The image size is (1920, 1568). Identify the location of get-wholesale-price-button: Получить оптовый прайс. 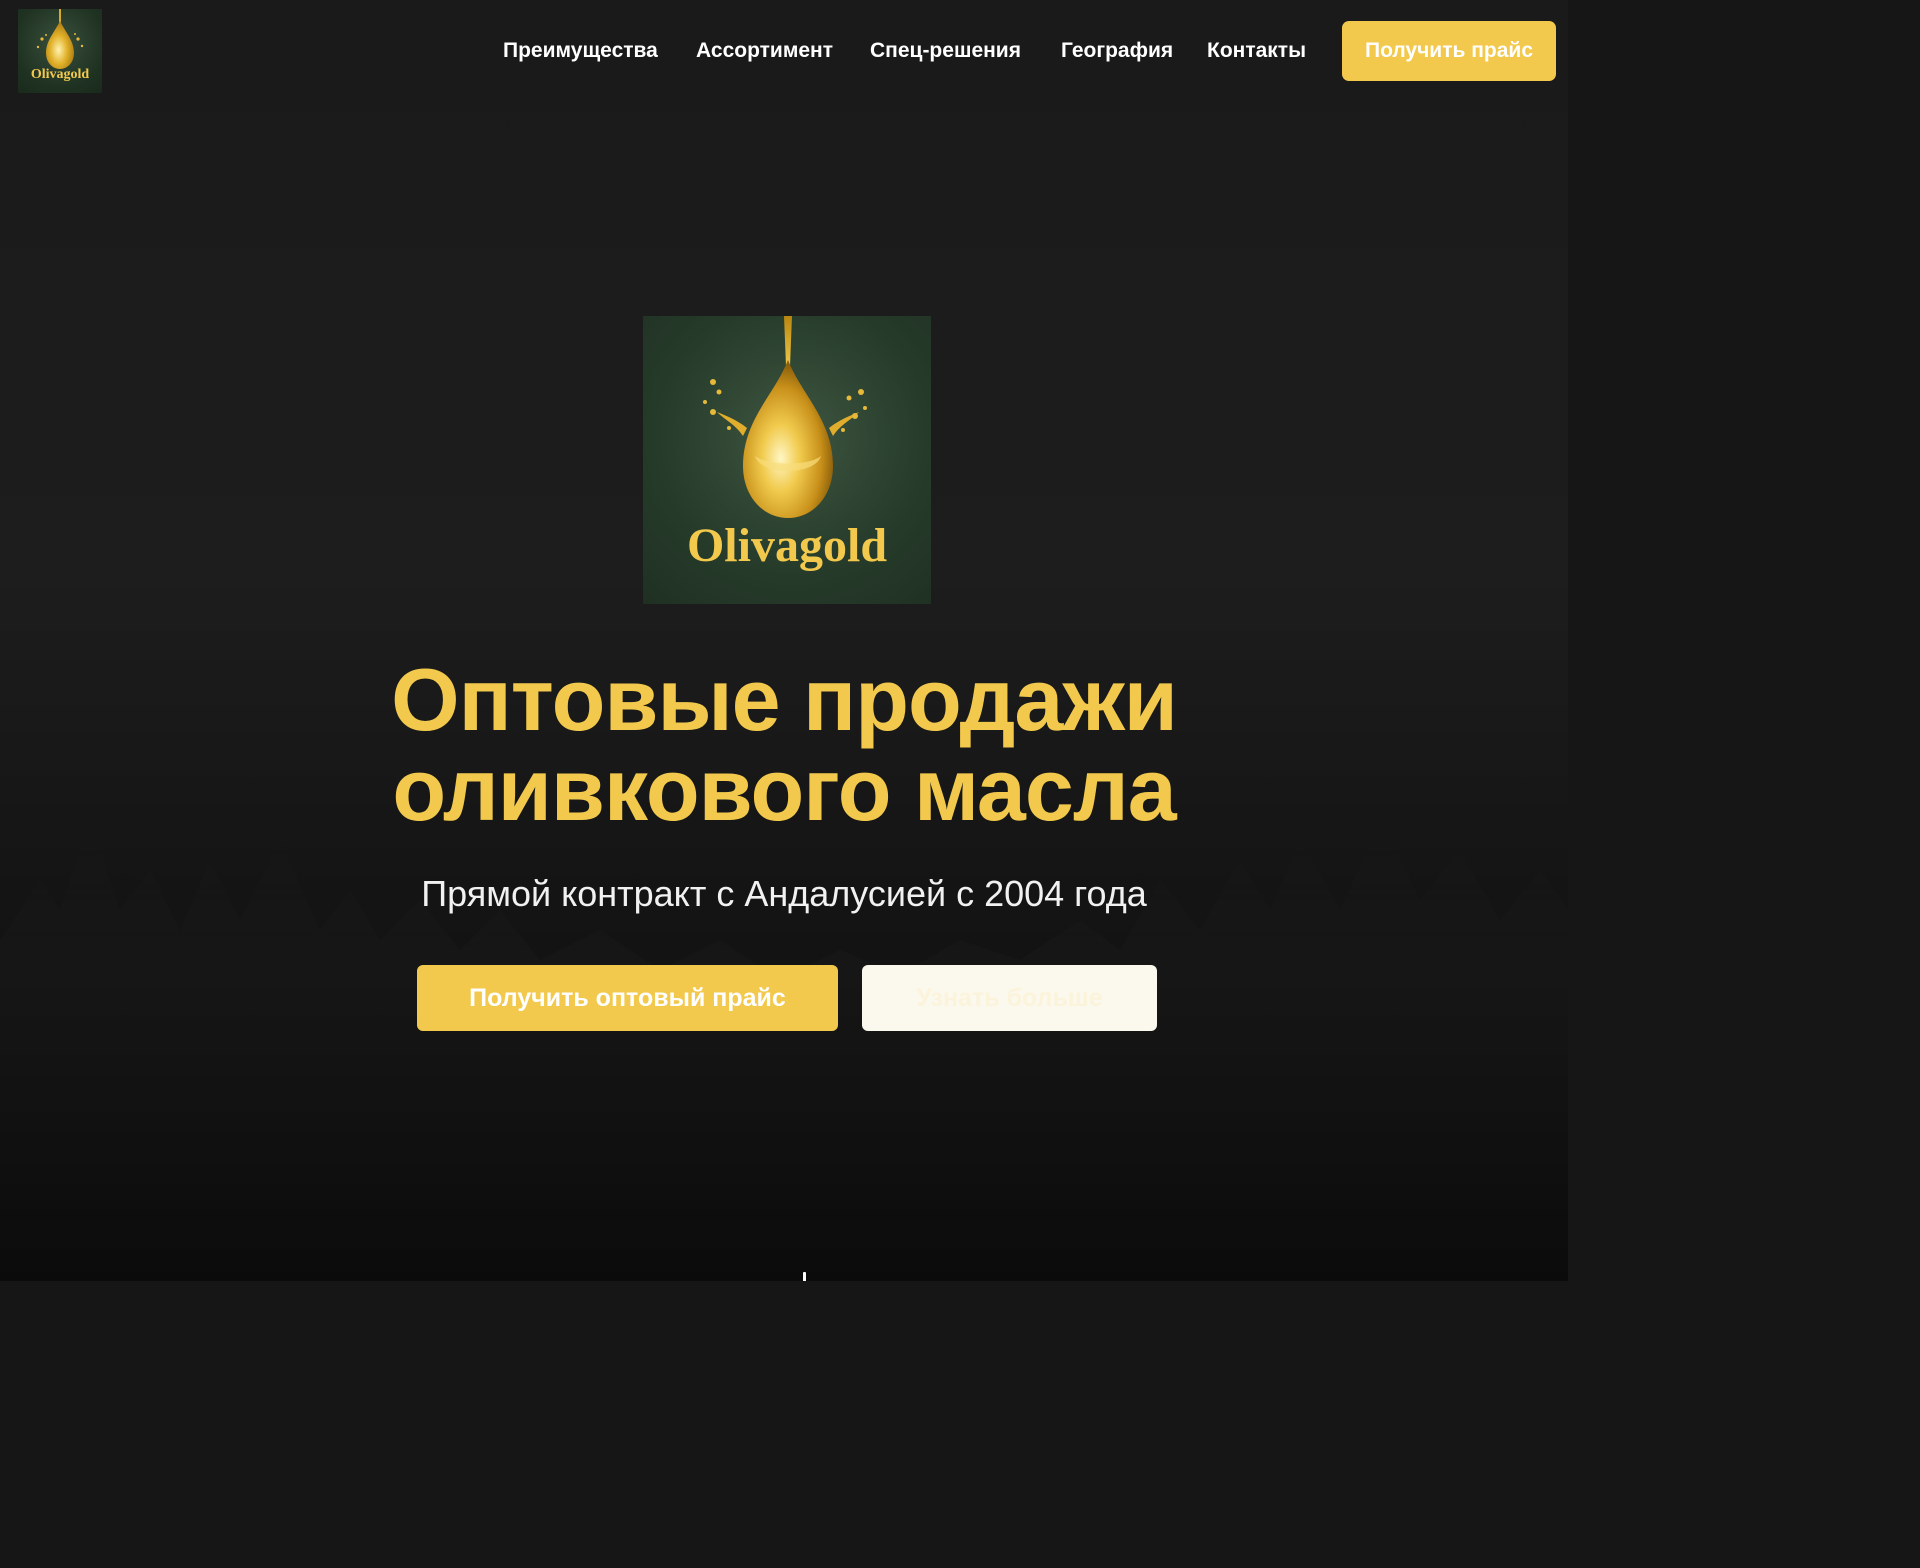
(627, 998).